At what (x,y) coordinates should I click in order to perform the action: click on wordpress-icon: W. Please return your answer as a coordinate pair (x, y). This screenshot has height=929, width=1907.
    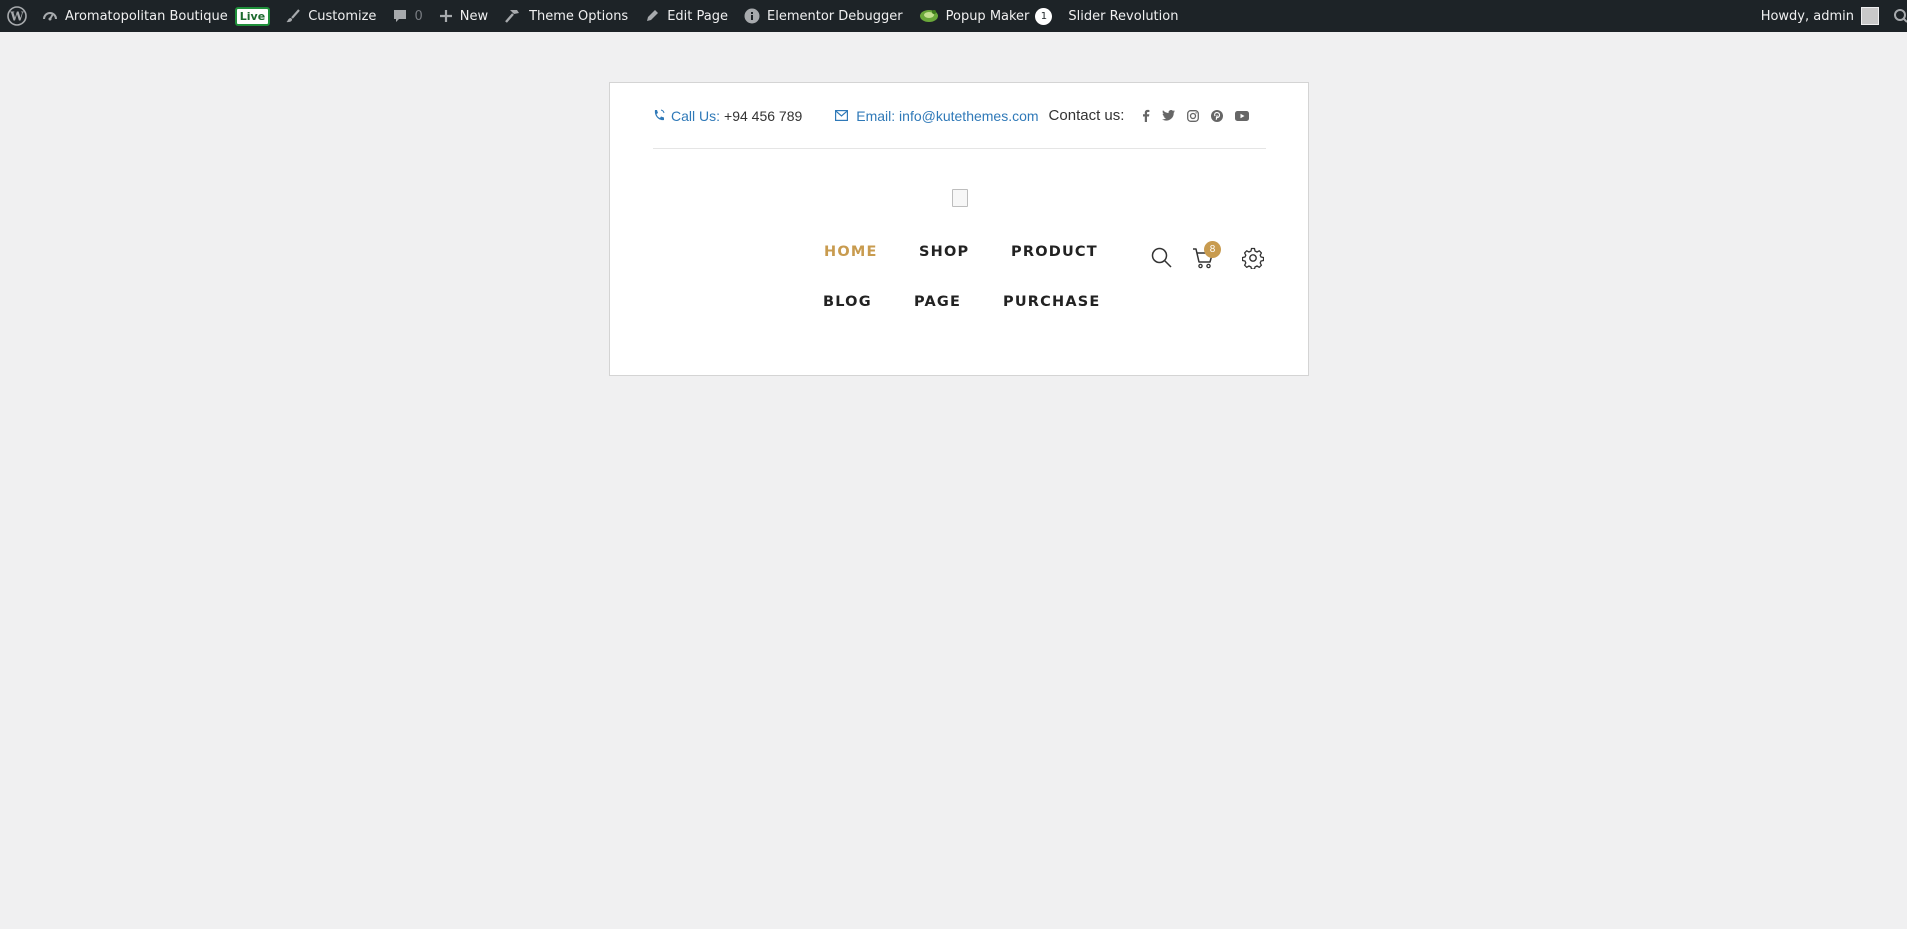
    Looking at the image, I should click on (17, 16).